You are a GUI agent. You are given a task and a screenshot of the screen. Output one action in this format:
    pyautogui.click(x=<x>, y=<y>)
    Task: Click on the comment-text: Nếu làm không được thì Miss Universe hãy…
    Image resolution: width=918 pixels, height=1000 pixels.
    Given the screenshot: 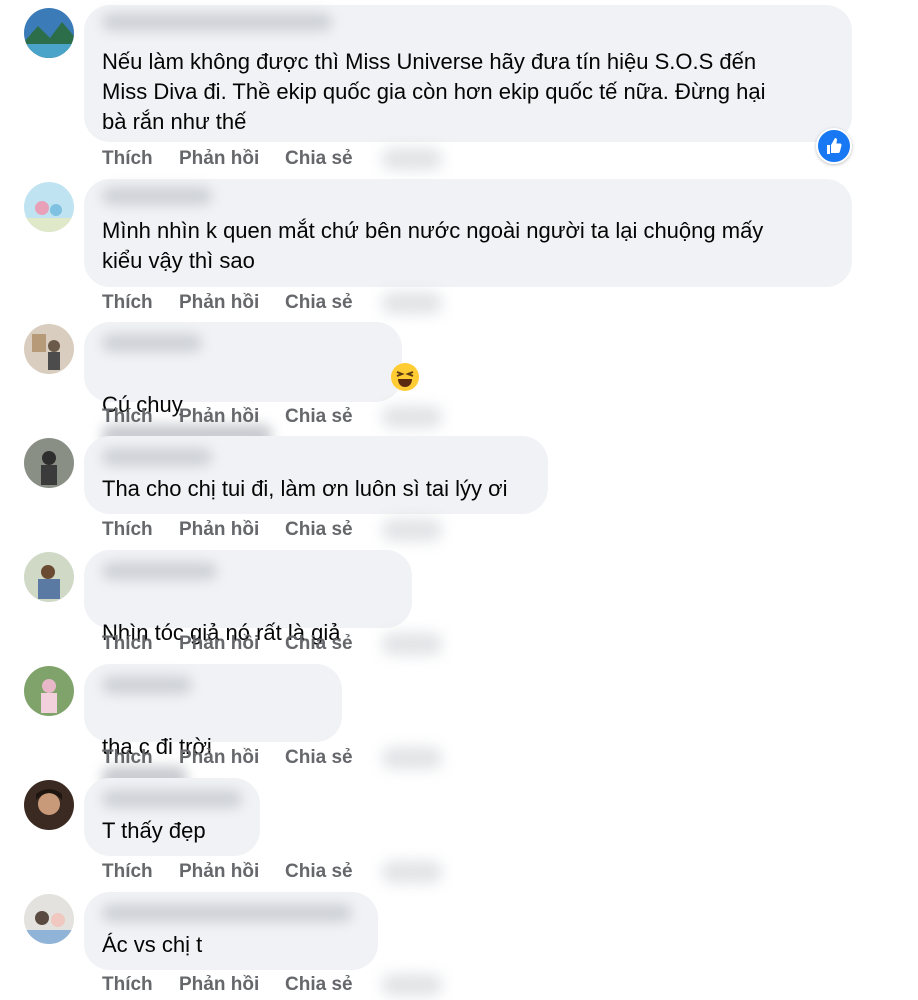 What is the action you would take?
    pyautogui.click(x=434, y=91)
    